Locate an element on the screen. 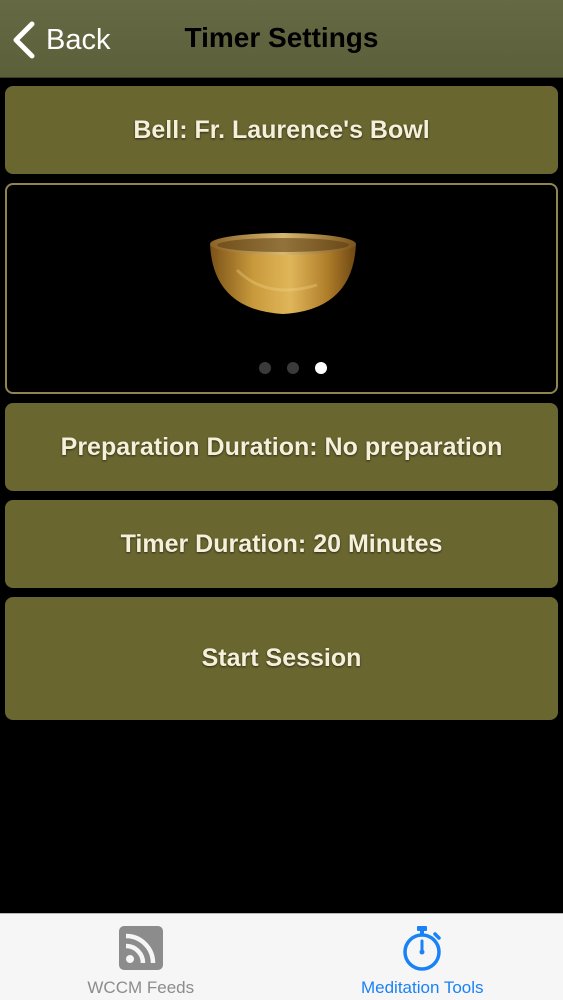 This screenshot has width=563, height=1000. stopwatch-icon is located at coordinates (422, 948).